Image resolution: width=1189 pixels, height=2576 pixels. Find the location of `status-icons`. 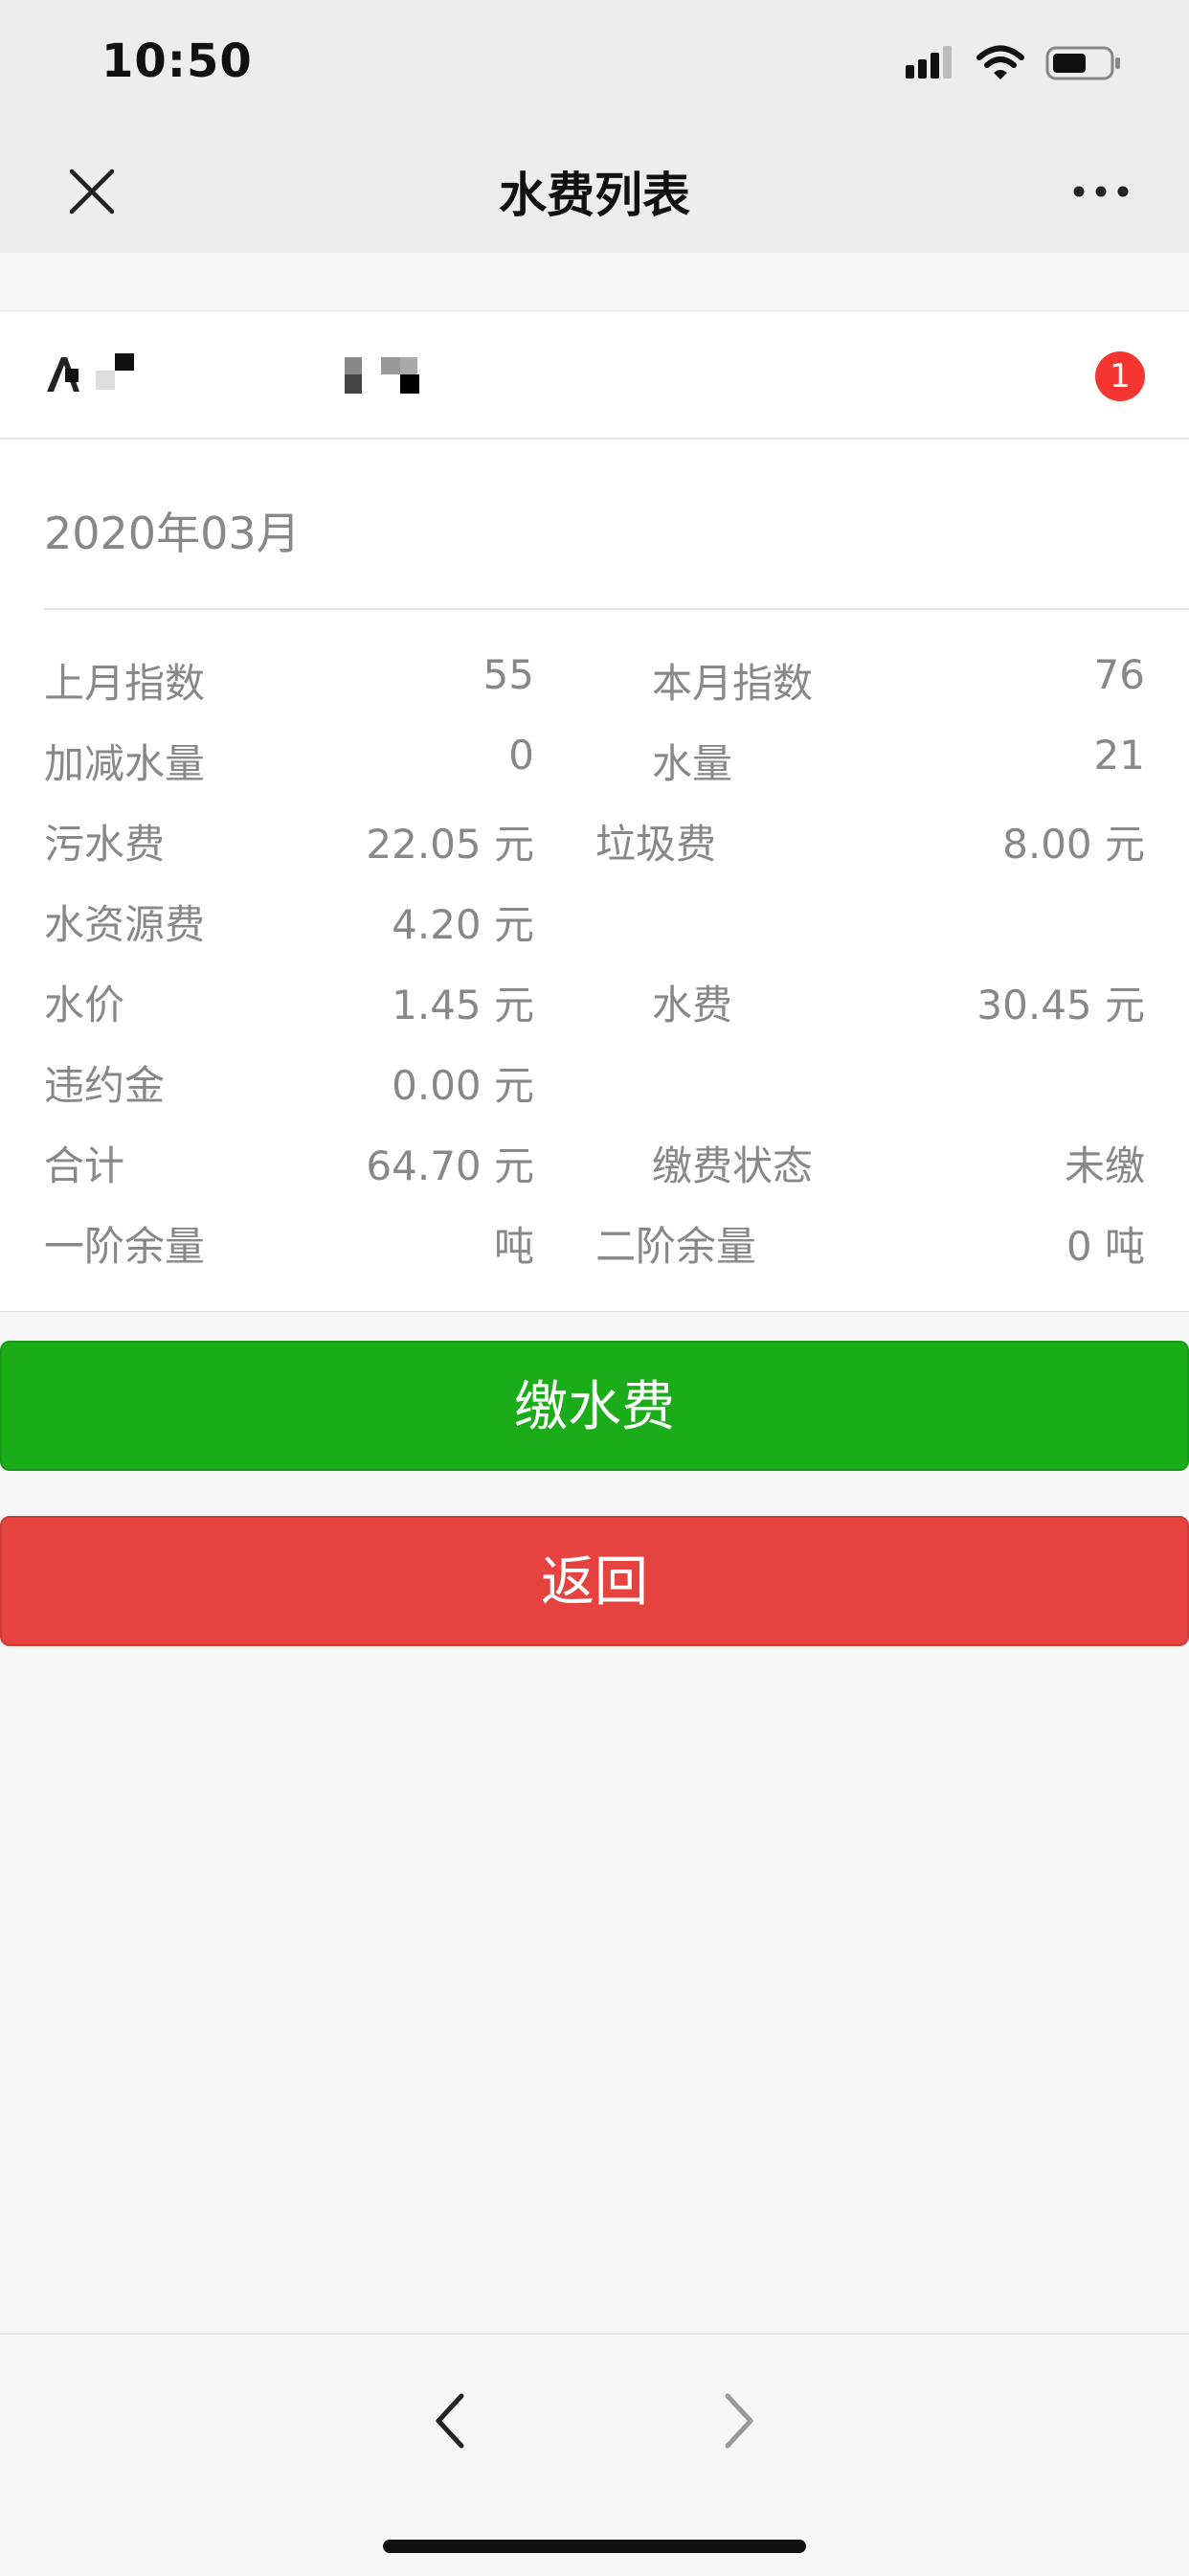

status-icons is located at coordinates (1014, 63).